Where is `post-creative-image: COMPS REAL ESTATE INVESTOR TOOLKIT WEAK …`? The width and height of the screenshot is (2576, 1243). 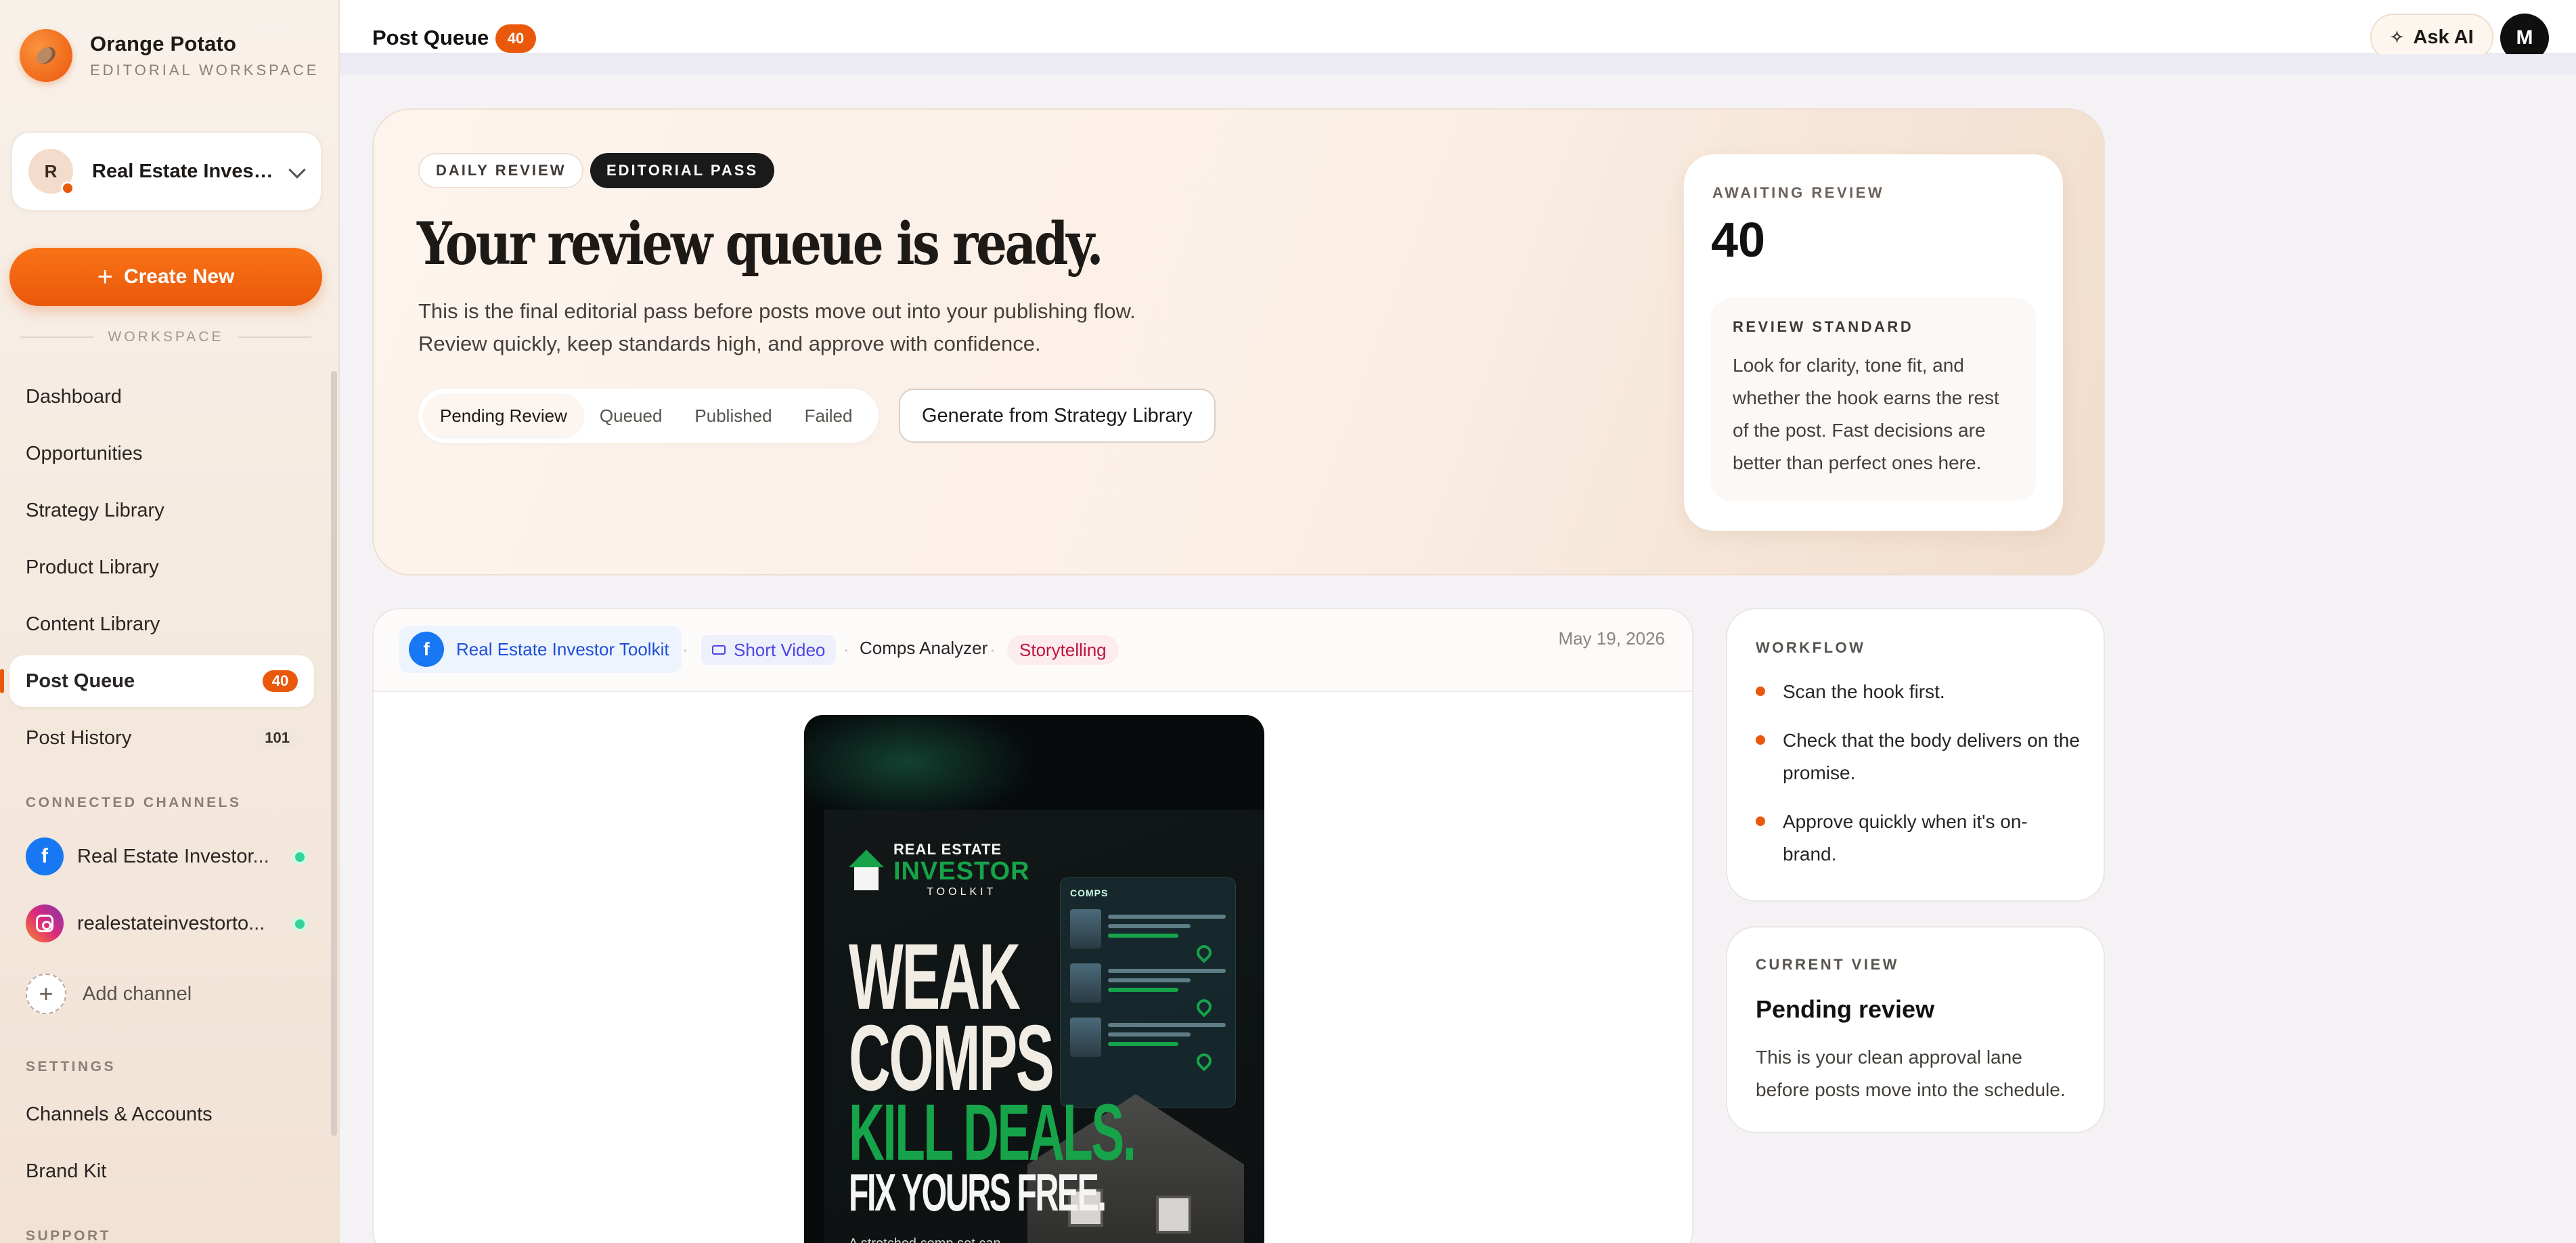
post-creative-image: COMPS REAL ESTATE INVESTOR TOOLKIT WEAK … is located at coordinates (1034, 979).